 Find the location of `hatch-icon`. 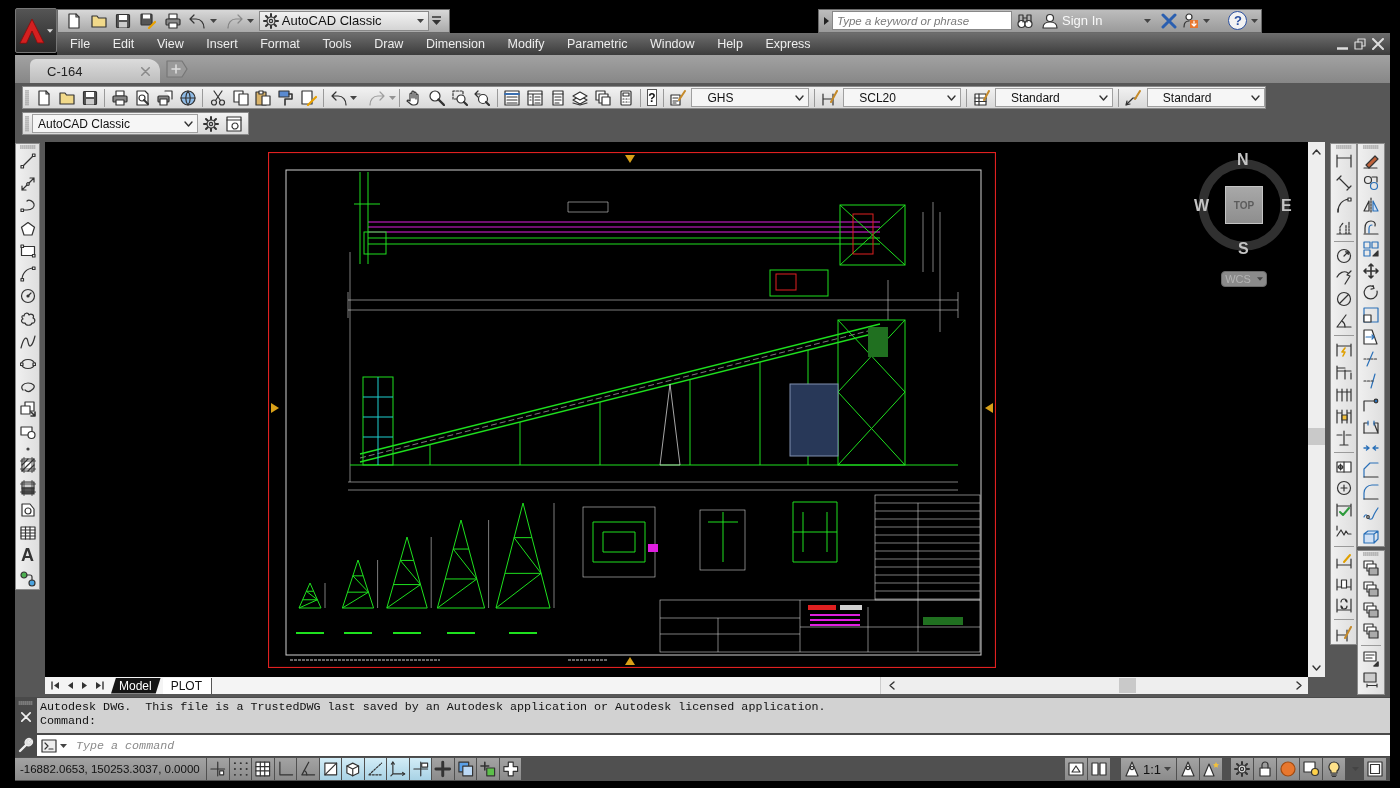

hatch-icon is located at coordinates (27, 465).